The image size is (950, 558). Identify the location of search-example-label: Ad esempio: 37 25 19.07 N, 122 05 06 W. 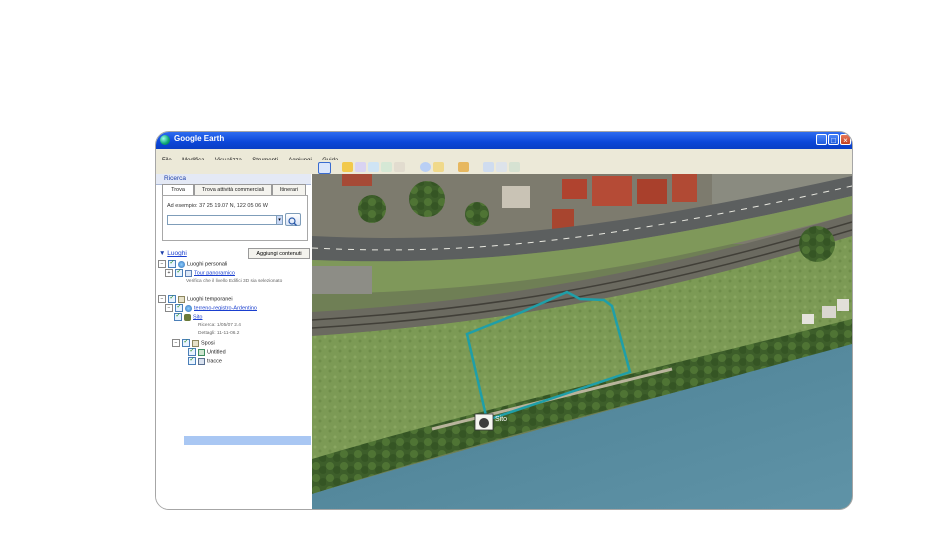
(217, 206).